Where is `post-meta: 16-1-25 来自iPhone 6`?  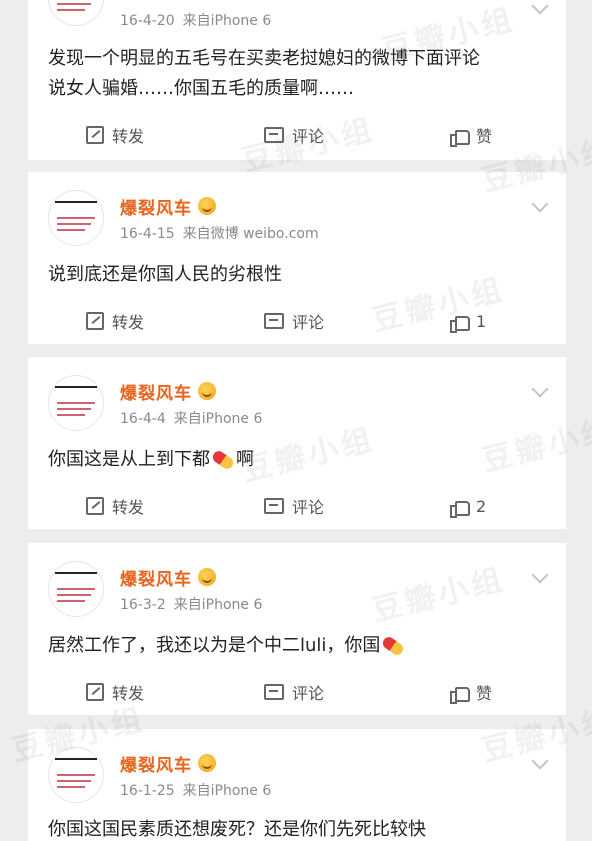
post-meta: 16-1-25 来自iPhone 6 is located at coordinates (195, 790).